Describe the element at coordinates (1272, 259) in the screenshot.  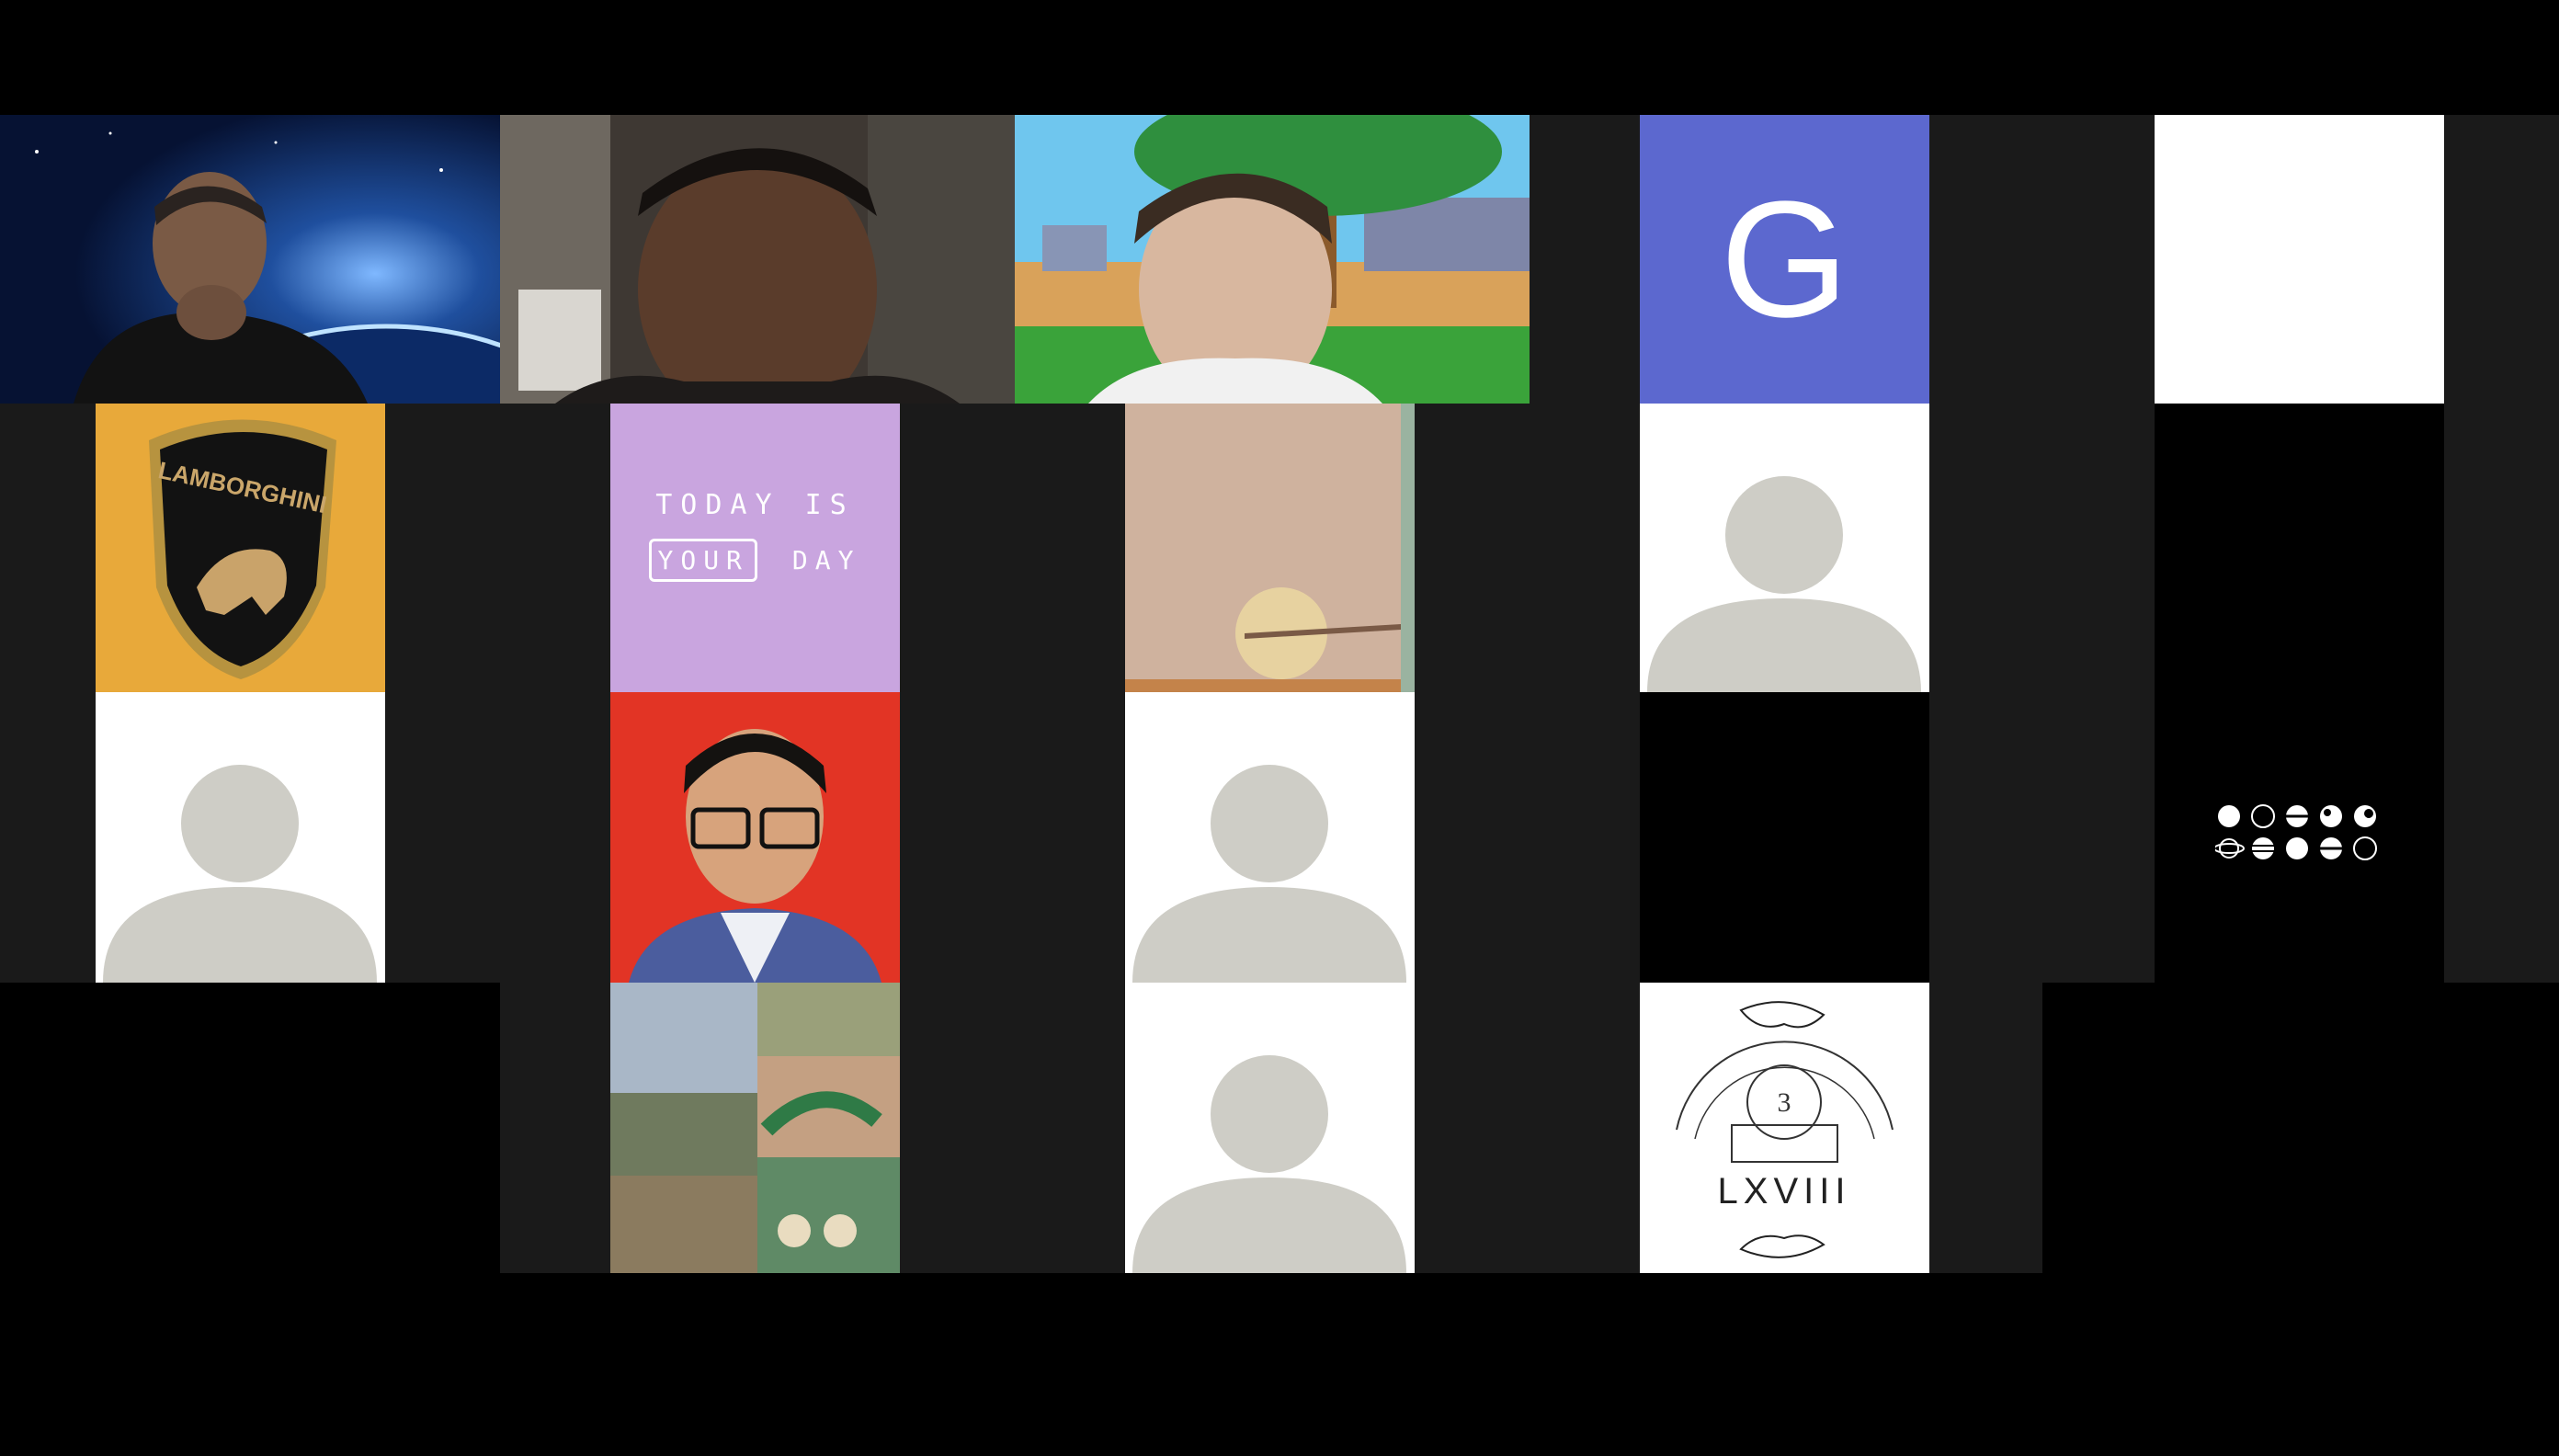
I see `video-tile-cartoon-background` at that location.